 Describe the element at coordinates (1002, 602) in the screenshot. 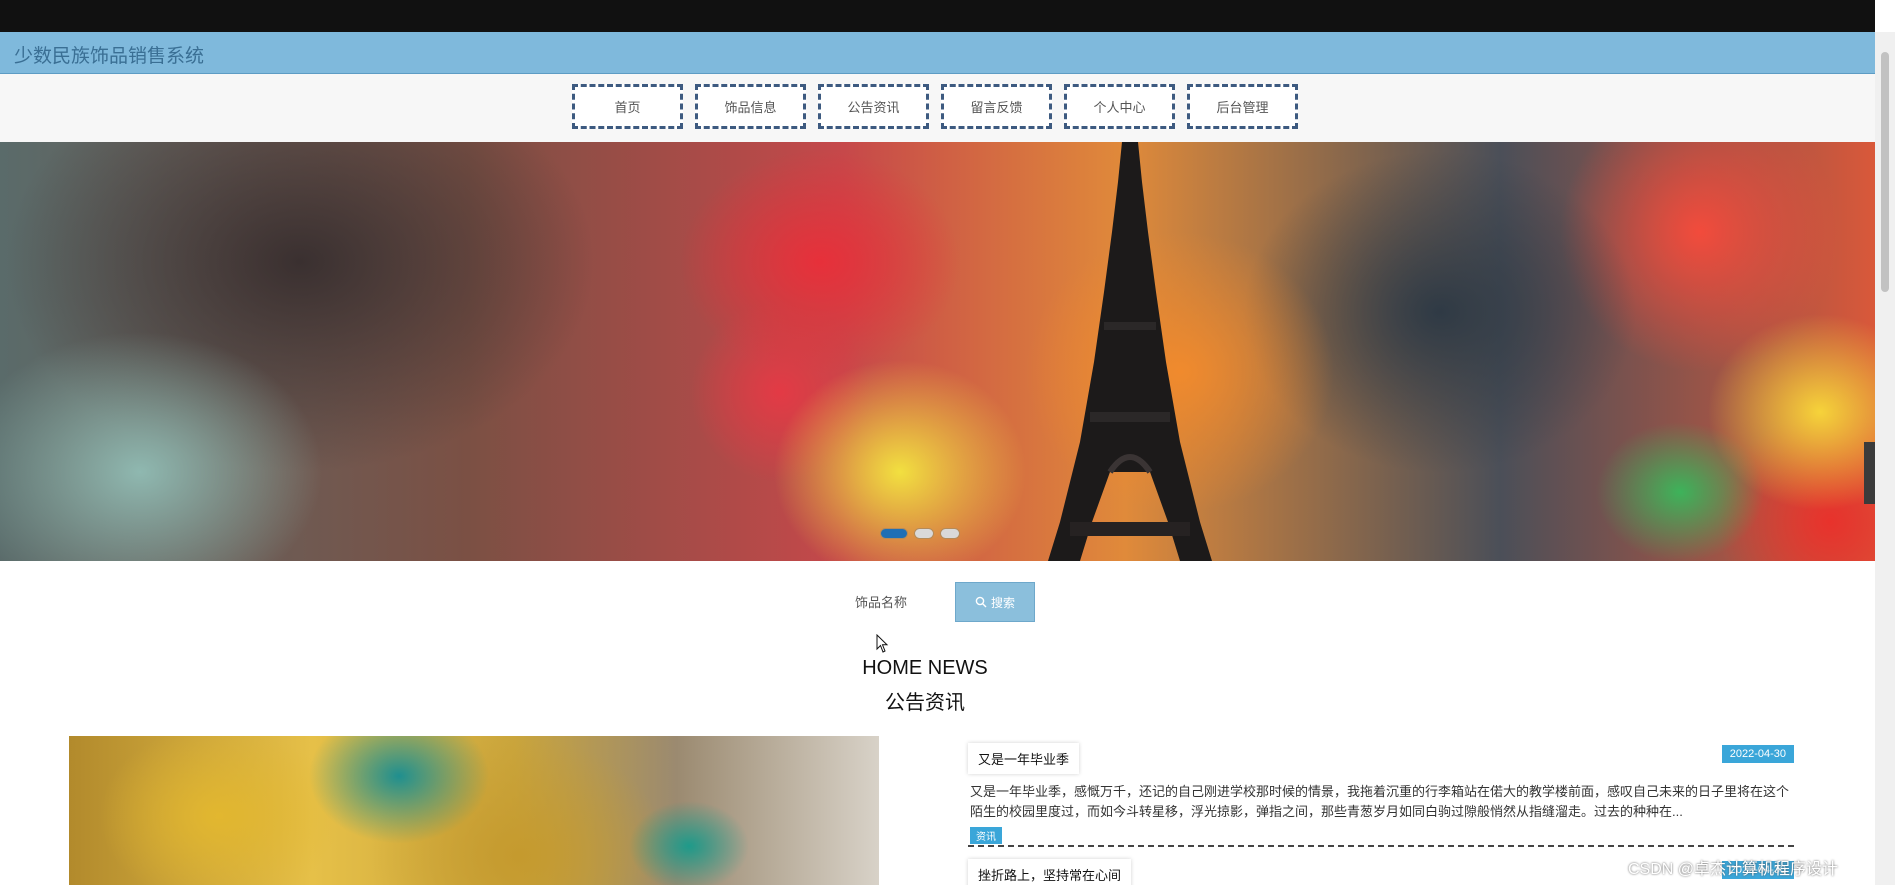

I see `search-button-label: 搜索` at that location.